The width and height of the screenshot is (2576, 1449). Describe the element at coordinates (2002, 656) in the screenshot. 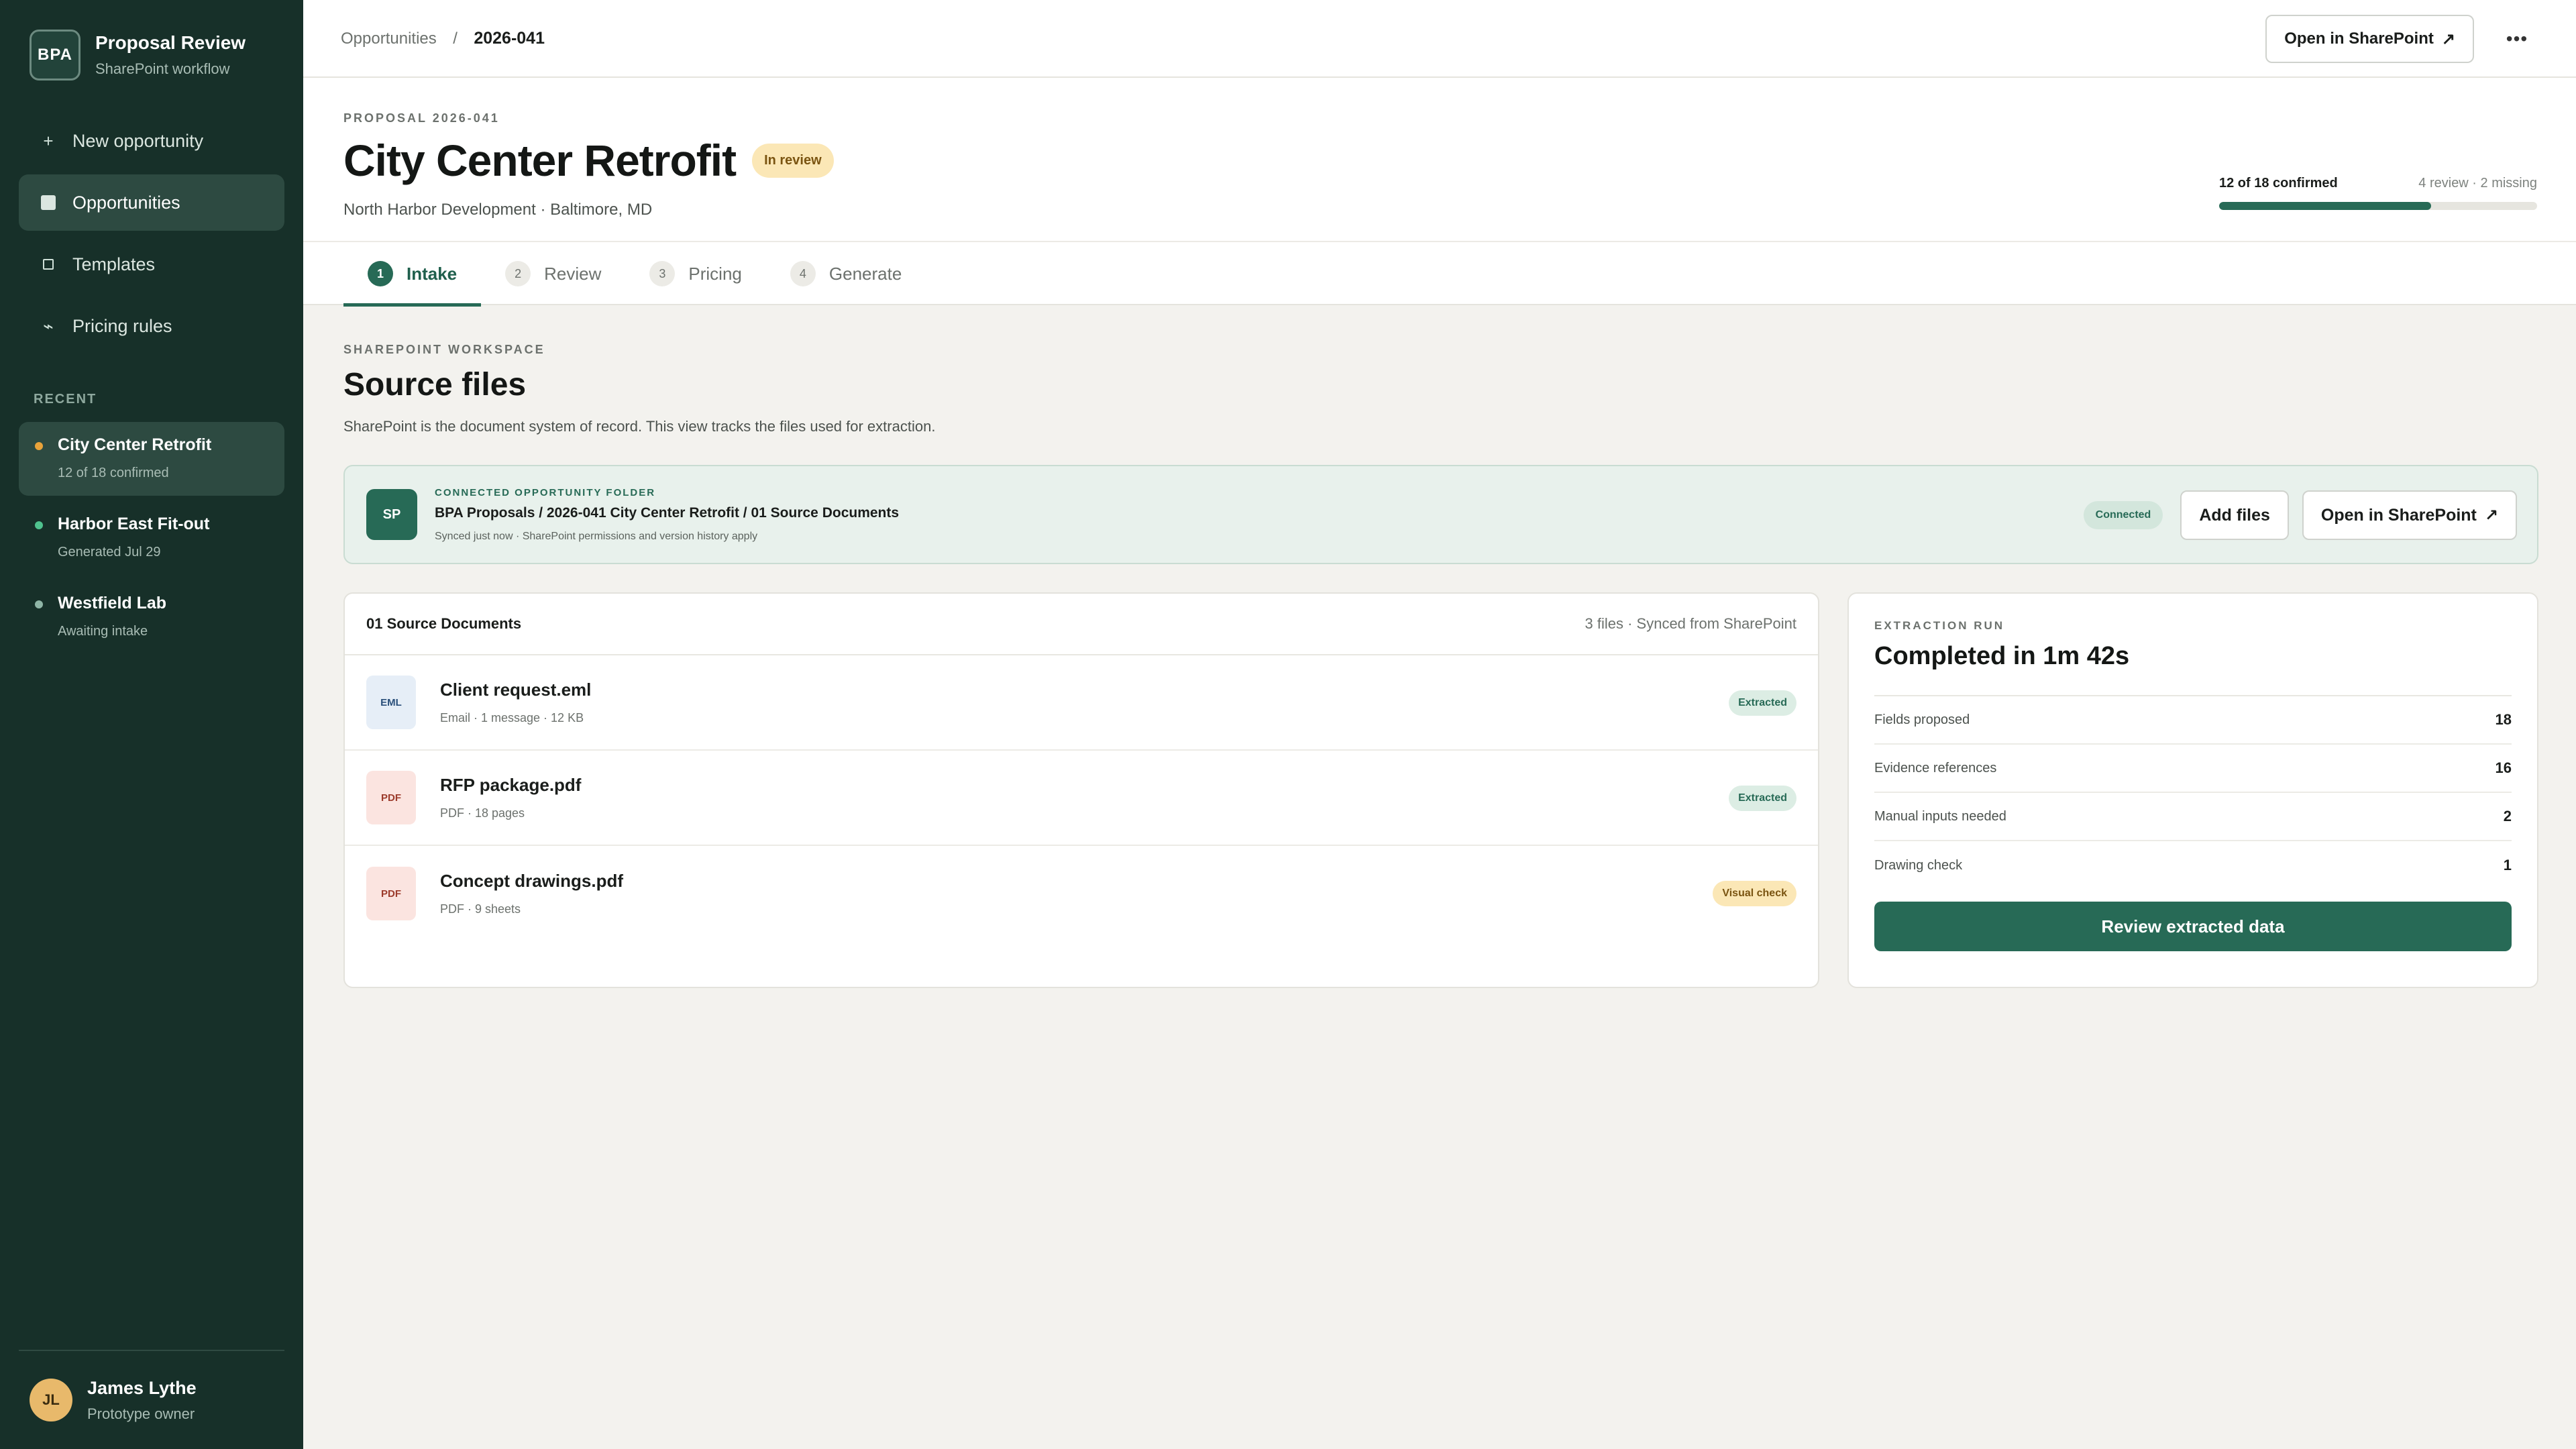

I see `run-title: Completed in 1m 42s` at that location.